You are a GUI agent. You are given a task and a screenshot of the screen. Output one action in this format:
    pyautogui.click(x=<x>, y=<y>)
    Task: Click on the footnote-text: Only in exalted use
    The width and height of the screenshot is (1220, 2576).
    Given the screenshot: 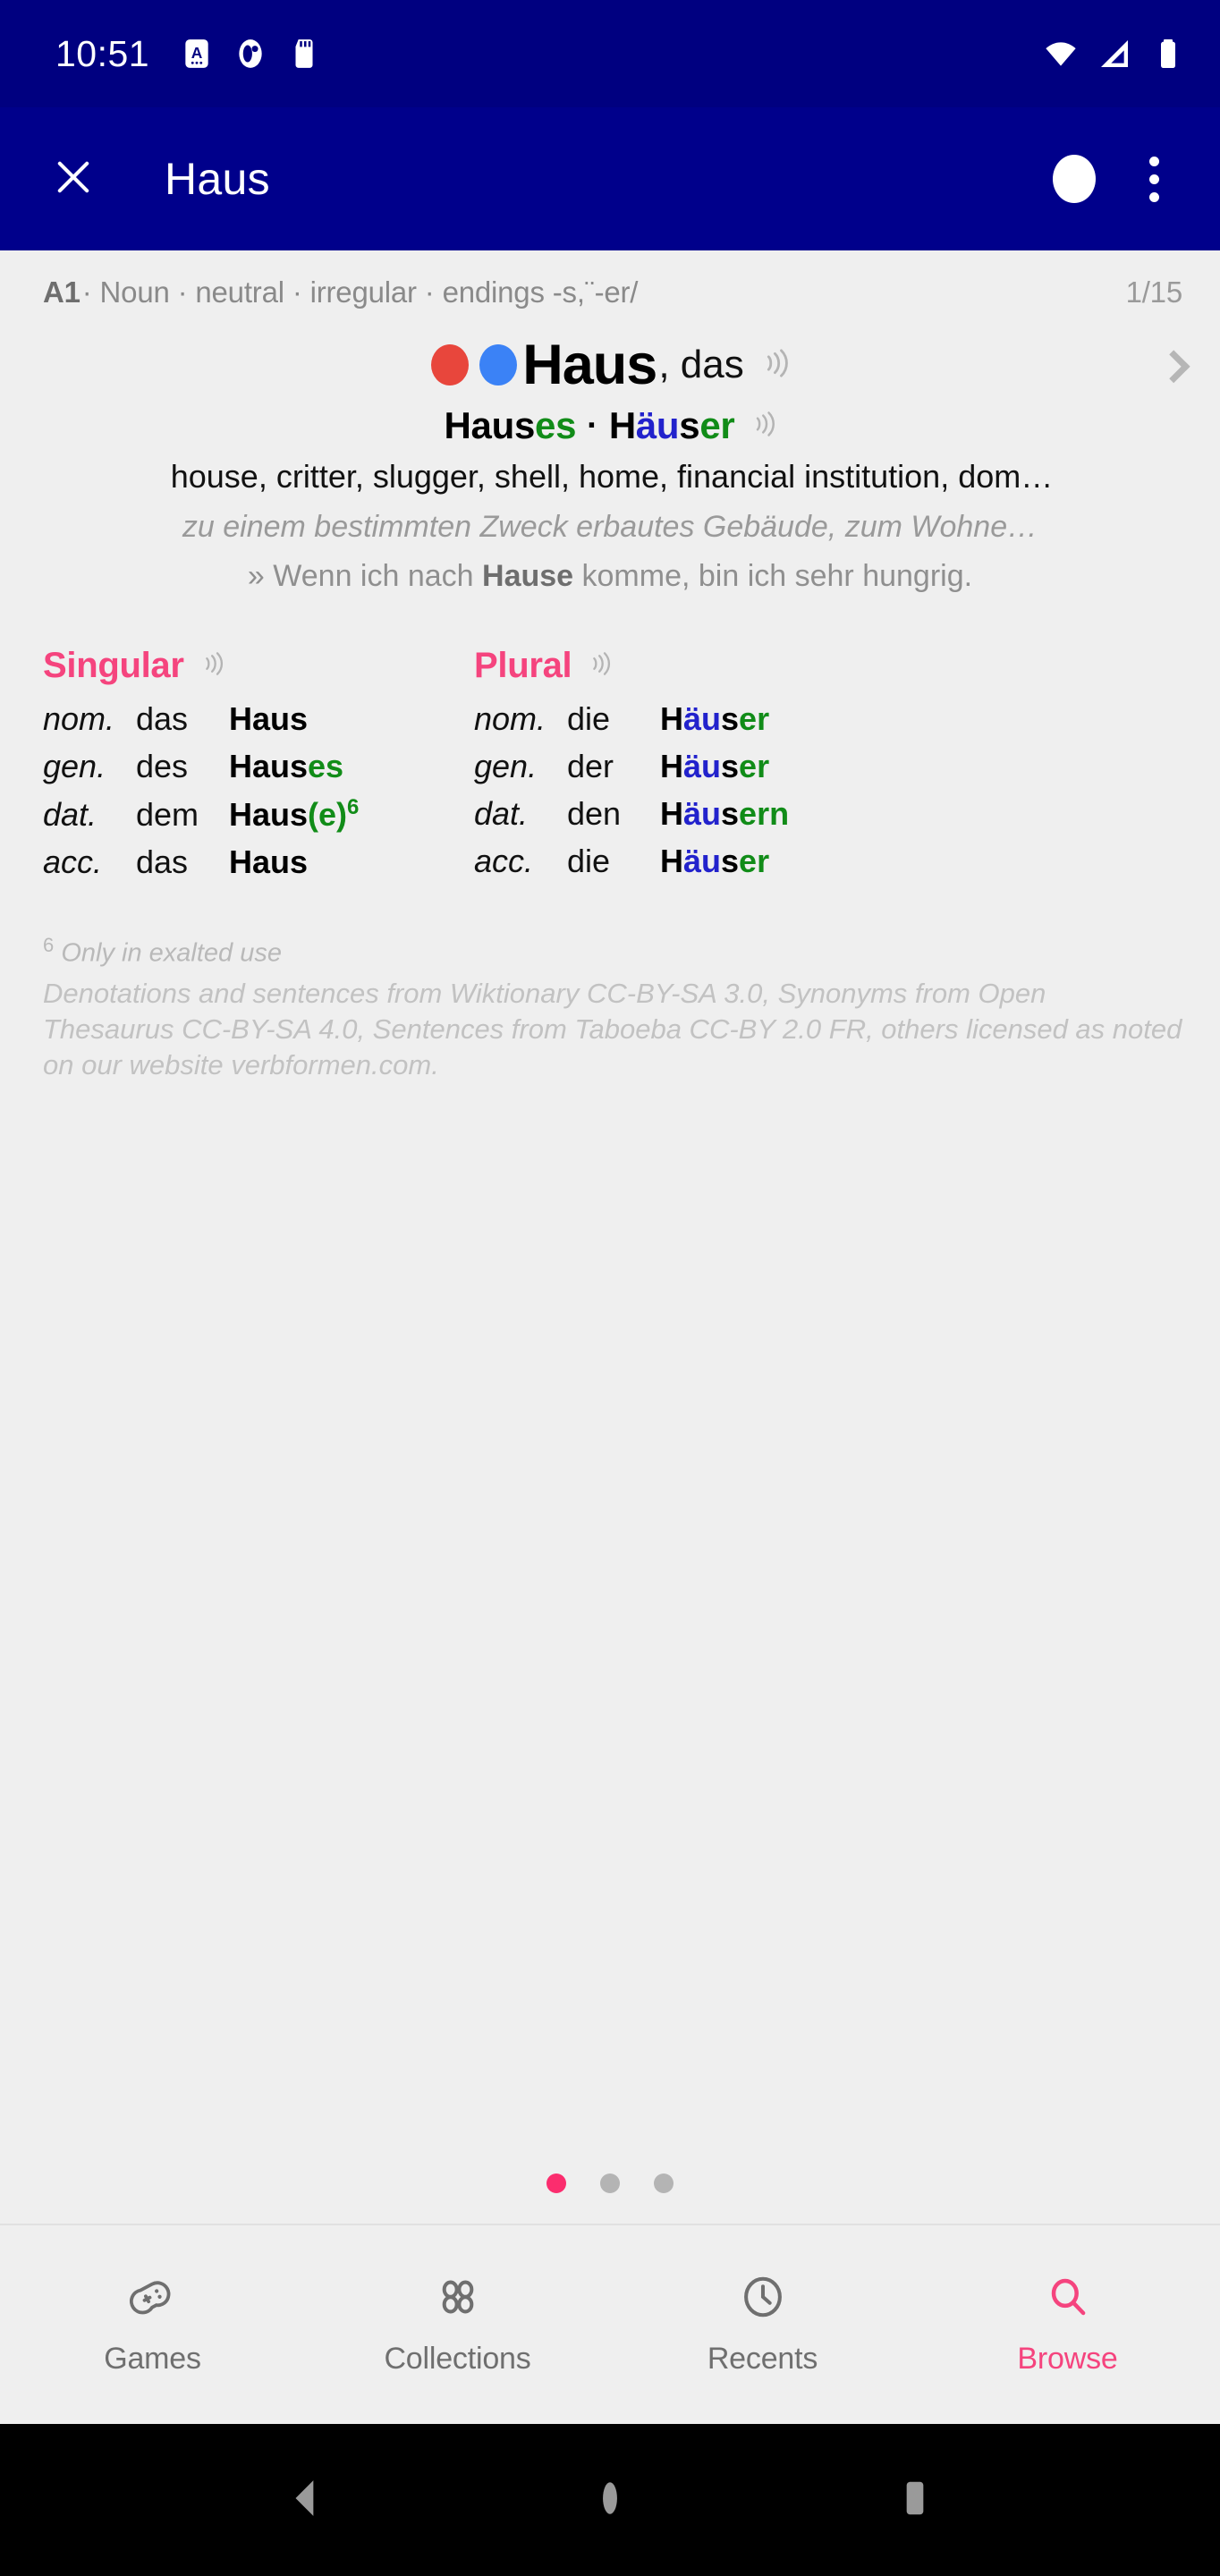 What is the action you would take?
    pyautogui.click(x=171, y=953)
    